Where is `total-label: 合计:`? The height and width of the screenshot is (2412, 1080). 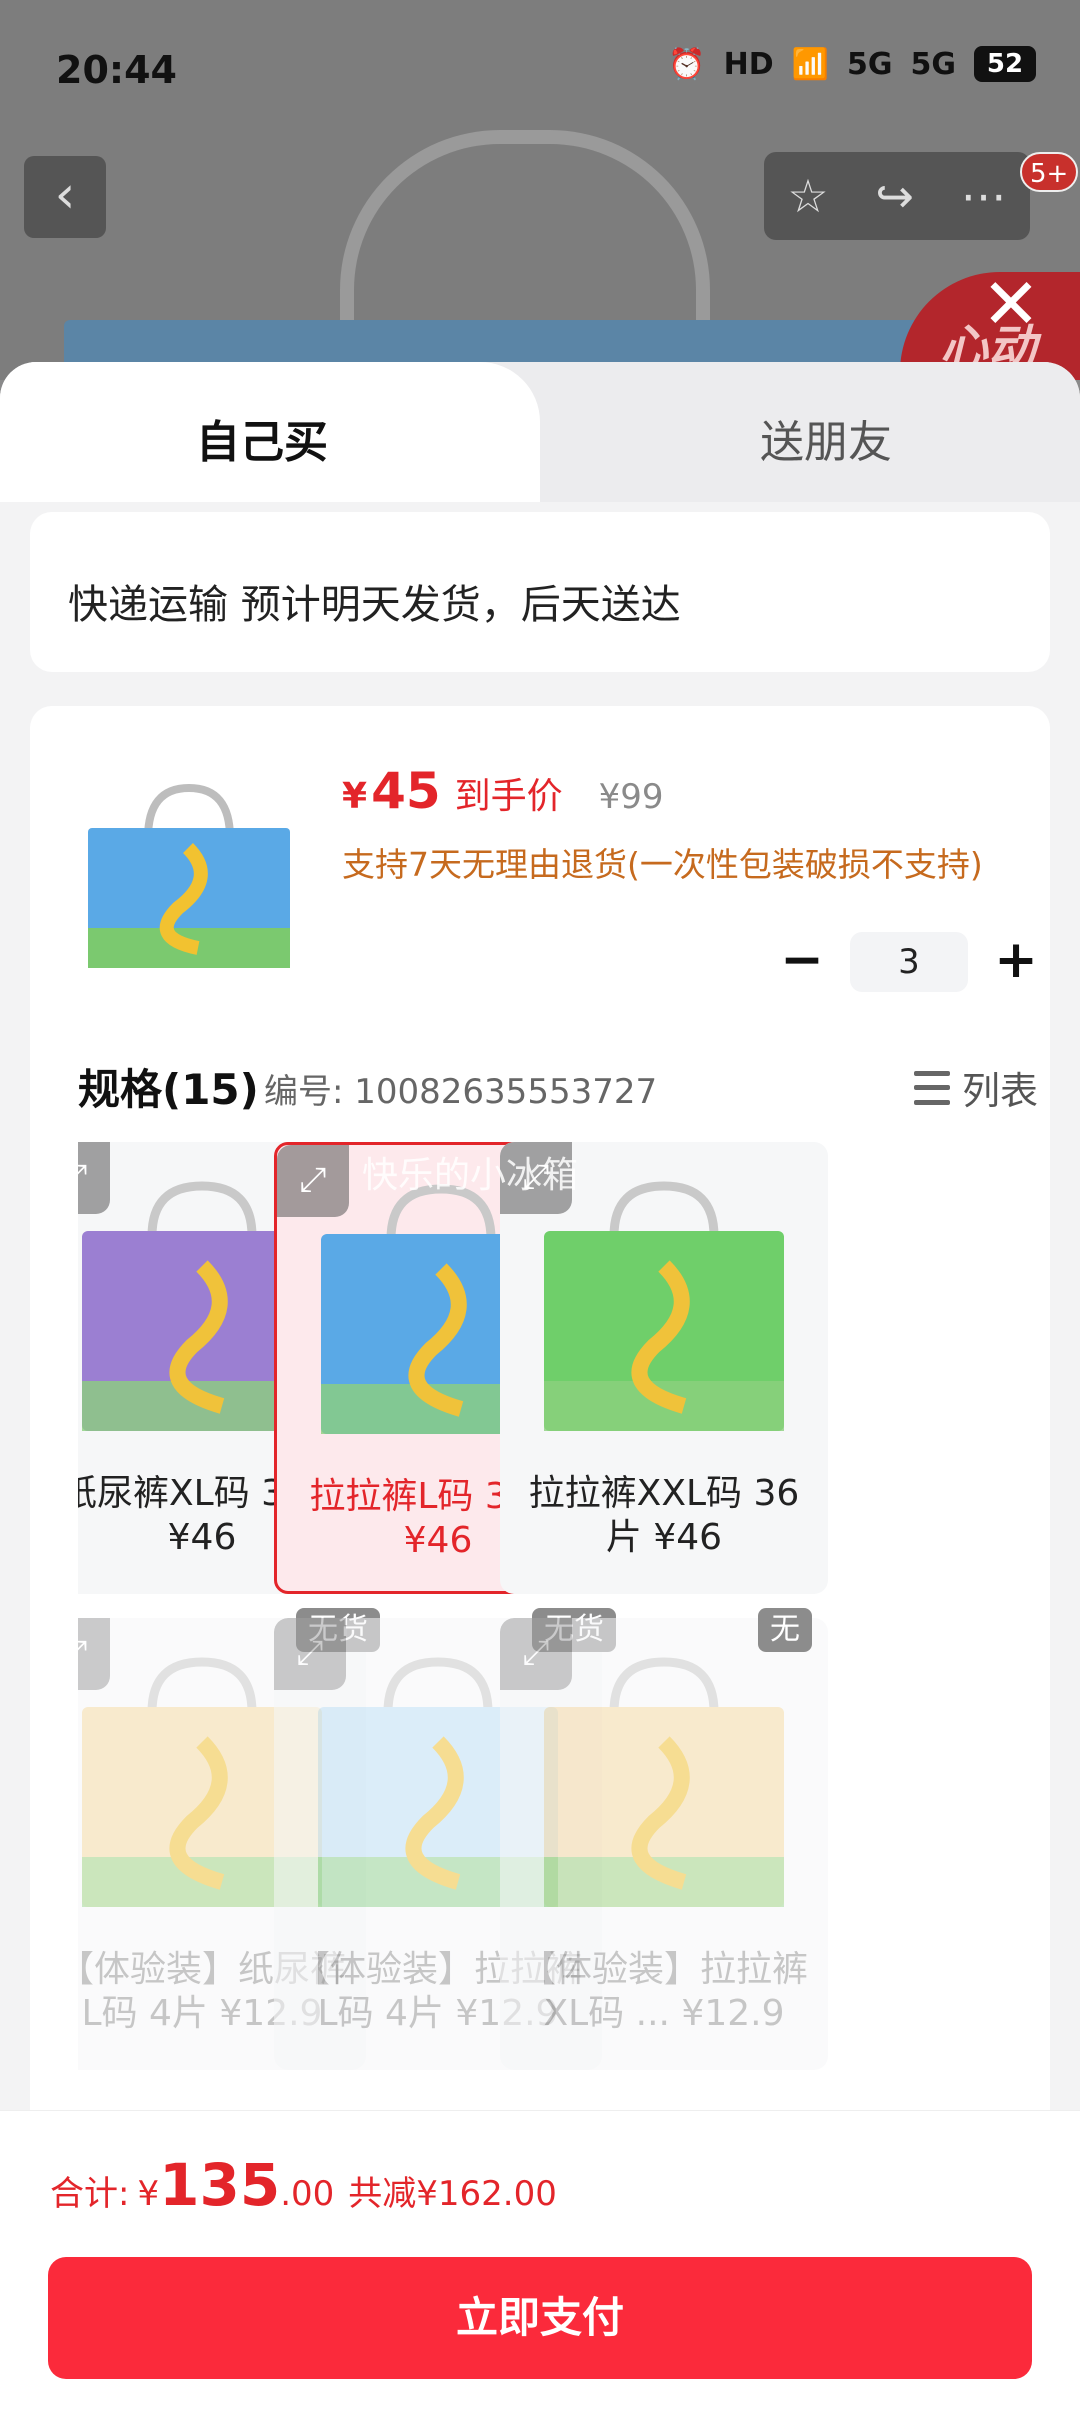 total-label: 合计: is located at coordinates (90, 2194).